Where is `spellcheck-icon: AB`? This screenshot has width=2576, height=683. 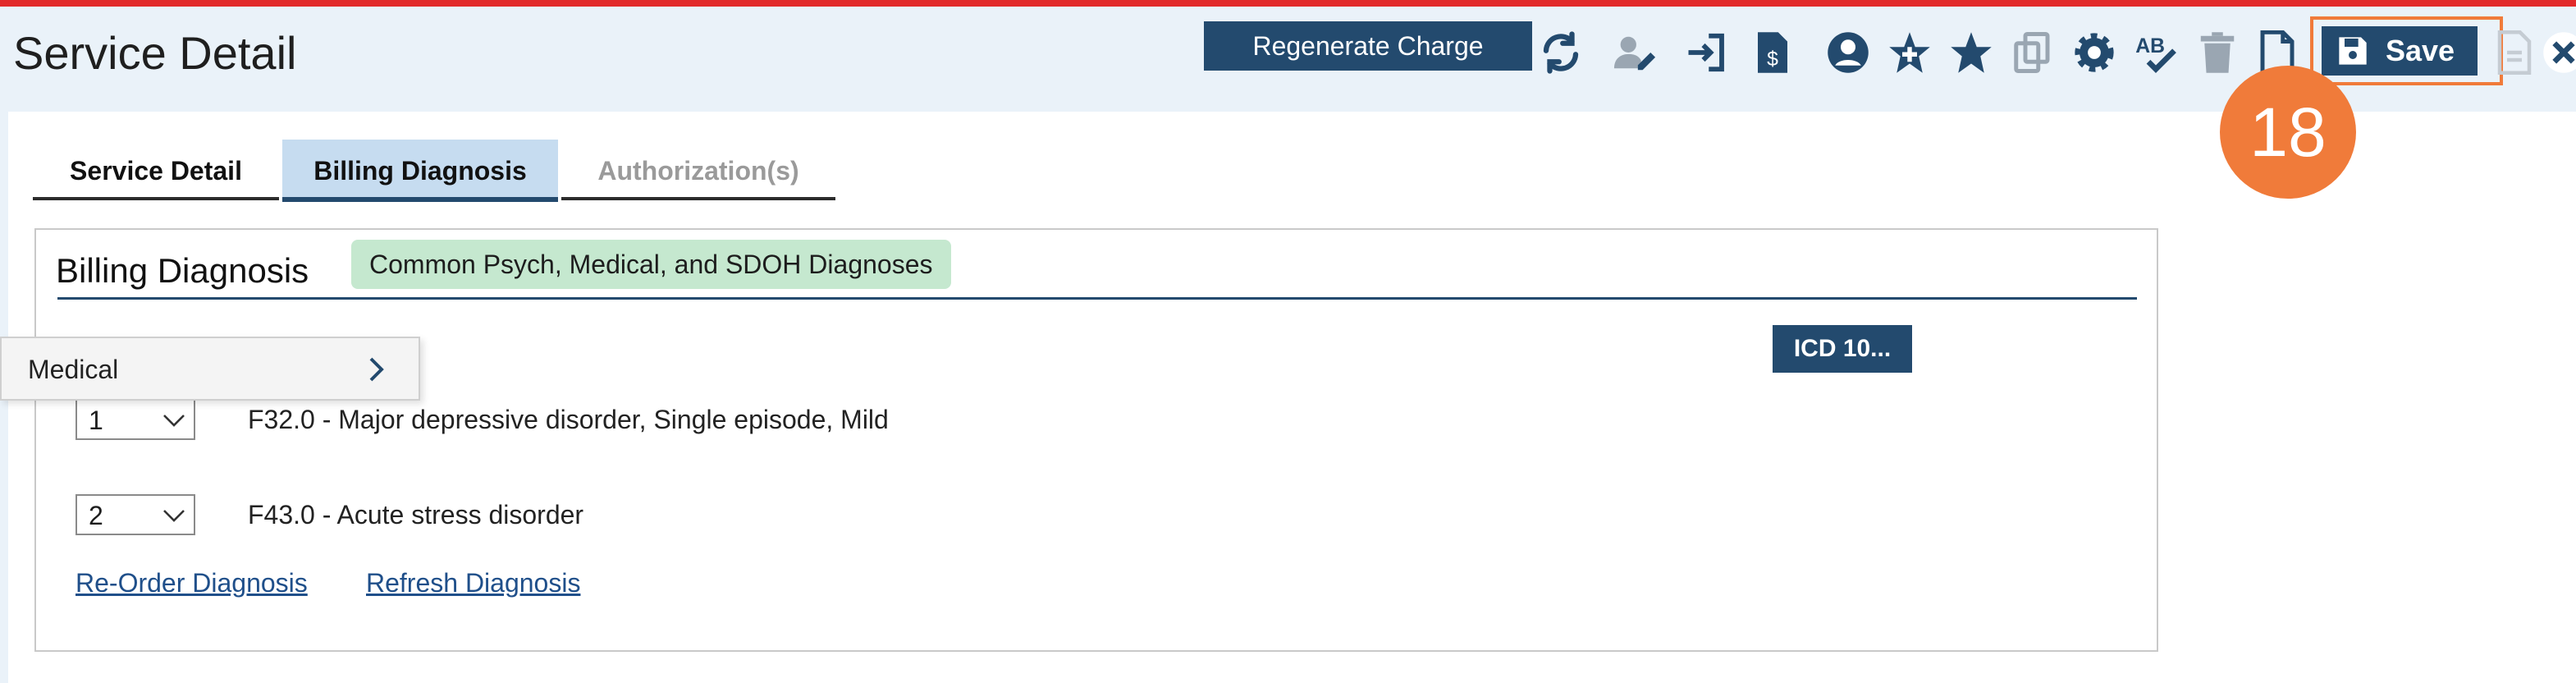
spellcheck-icon: AB is located at coordinates (2155, 53).